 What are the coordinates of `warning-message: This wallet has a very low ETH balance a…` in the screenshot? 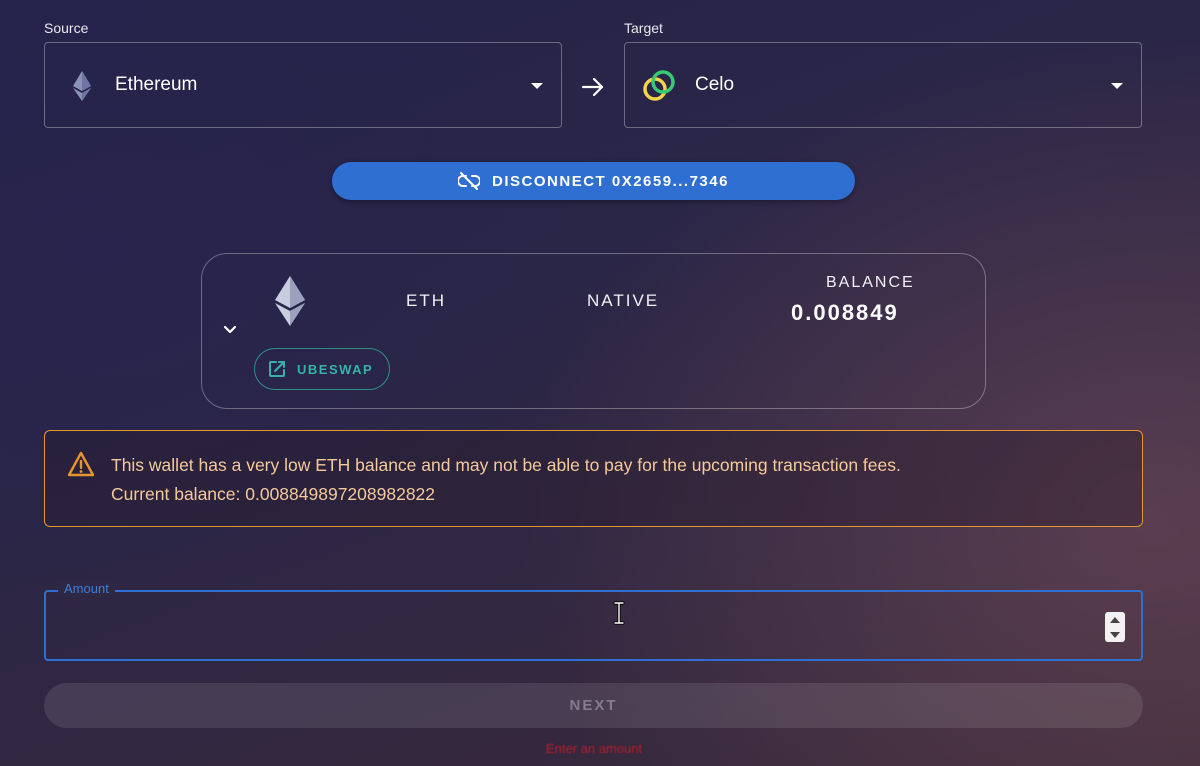 It's located at (616, 480).